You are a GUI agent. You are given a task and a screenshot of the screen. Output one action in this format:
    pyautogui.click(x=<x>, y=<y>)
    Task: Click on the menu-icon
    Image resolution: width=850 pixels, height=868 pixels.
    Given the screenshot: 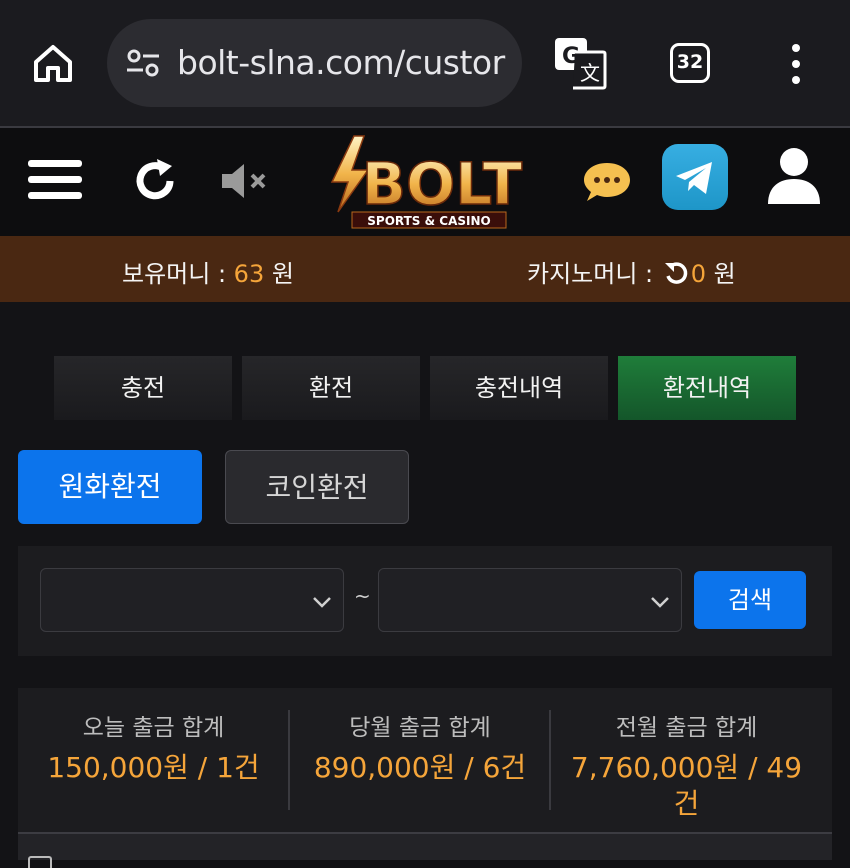 What is the action you would take?
    pyautogui.click(x=55, y=180)
    